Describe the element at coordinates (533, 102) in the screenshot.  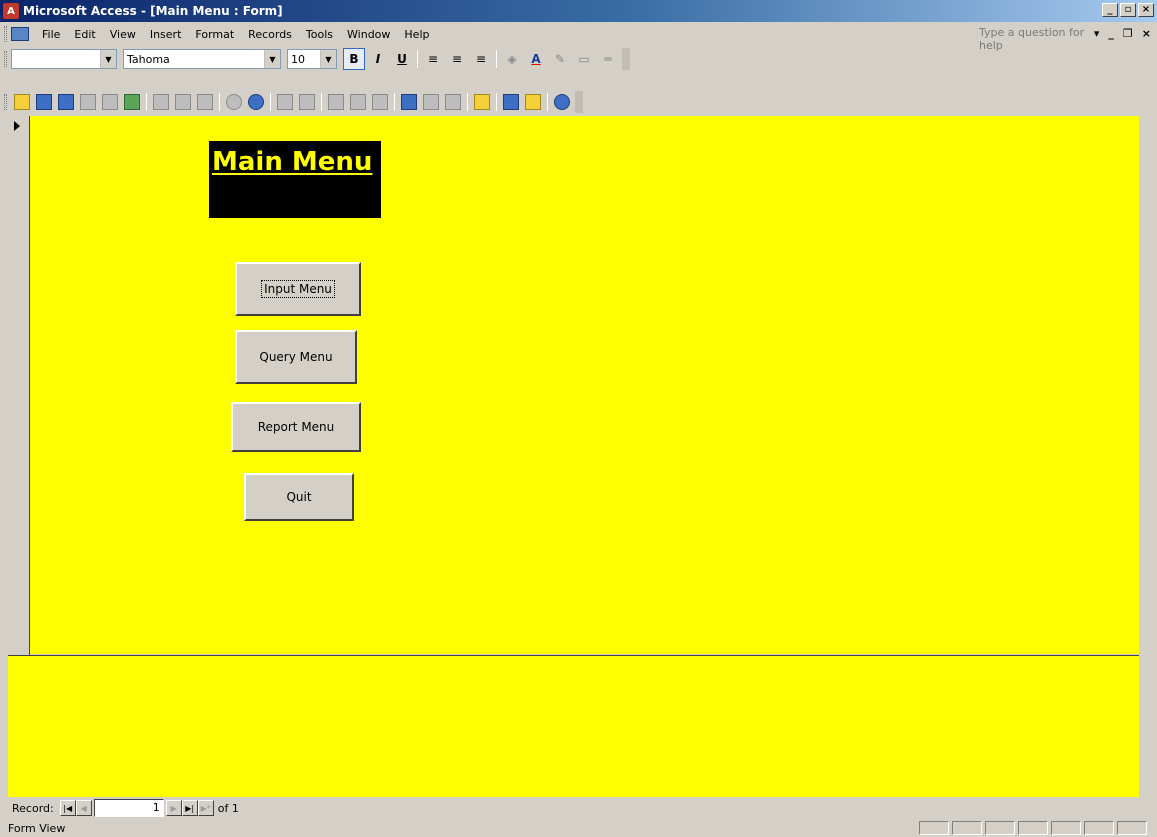
I see `new-object-icon` at that location.